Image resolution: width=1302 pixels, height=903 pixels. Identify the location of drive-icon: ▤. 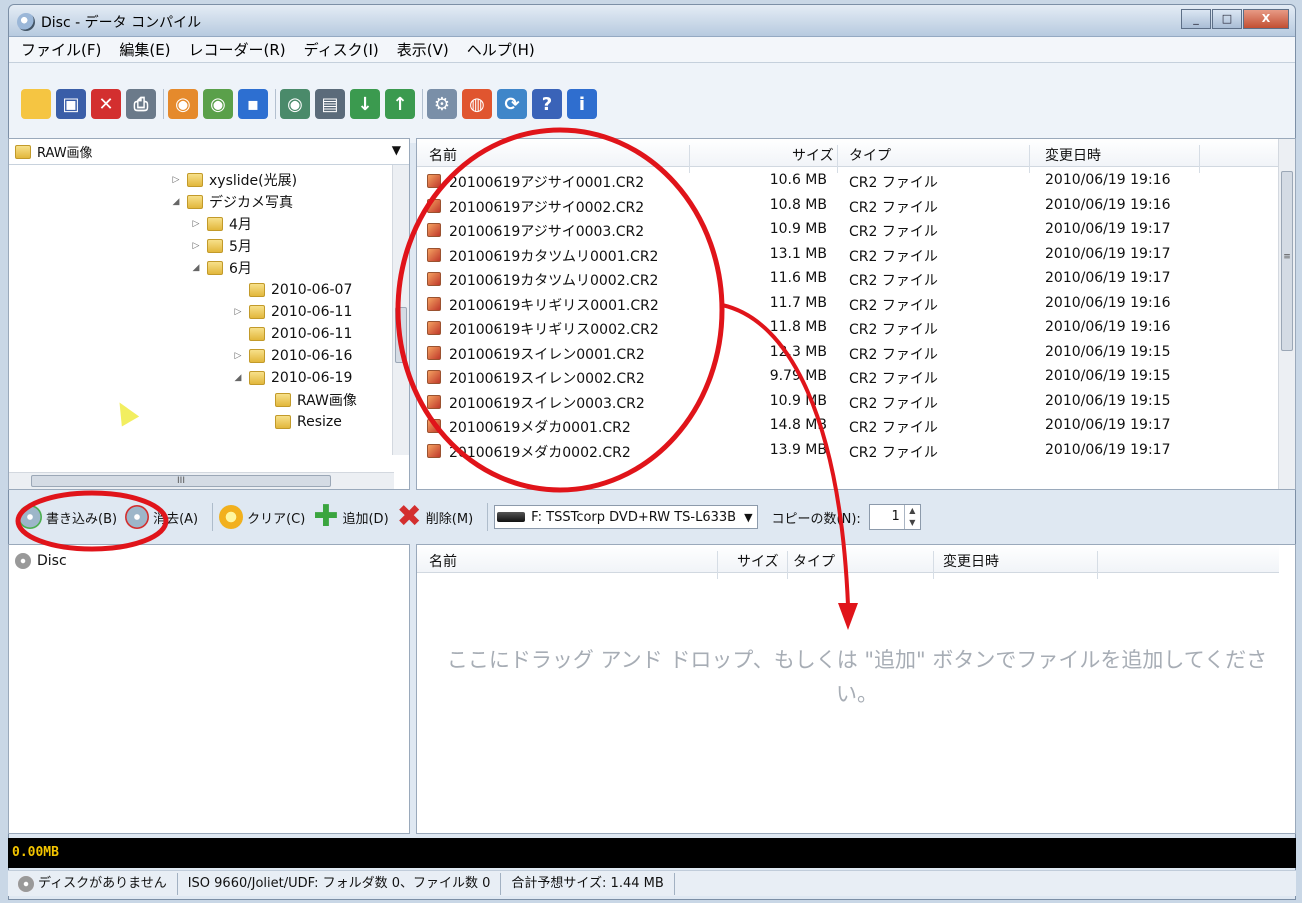
(330, 104).